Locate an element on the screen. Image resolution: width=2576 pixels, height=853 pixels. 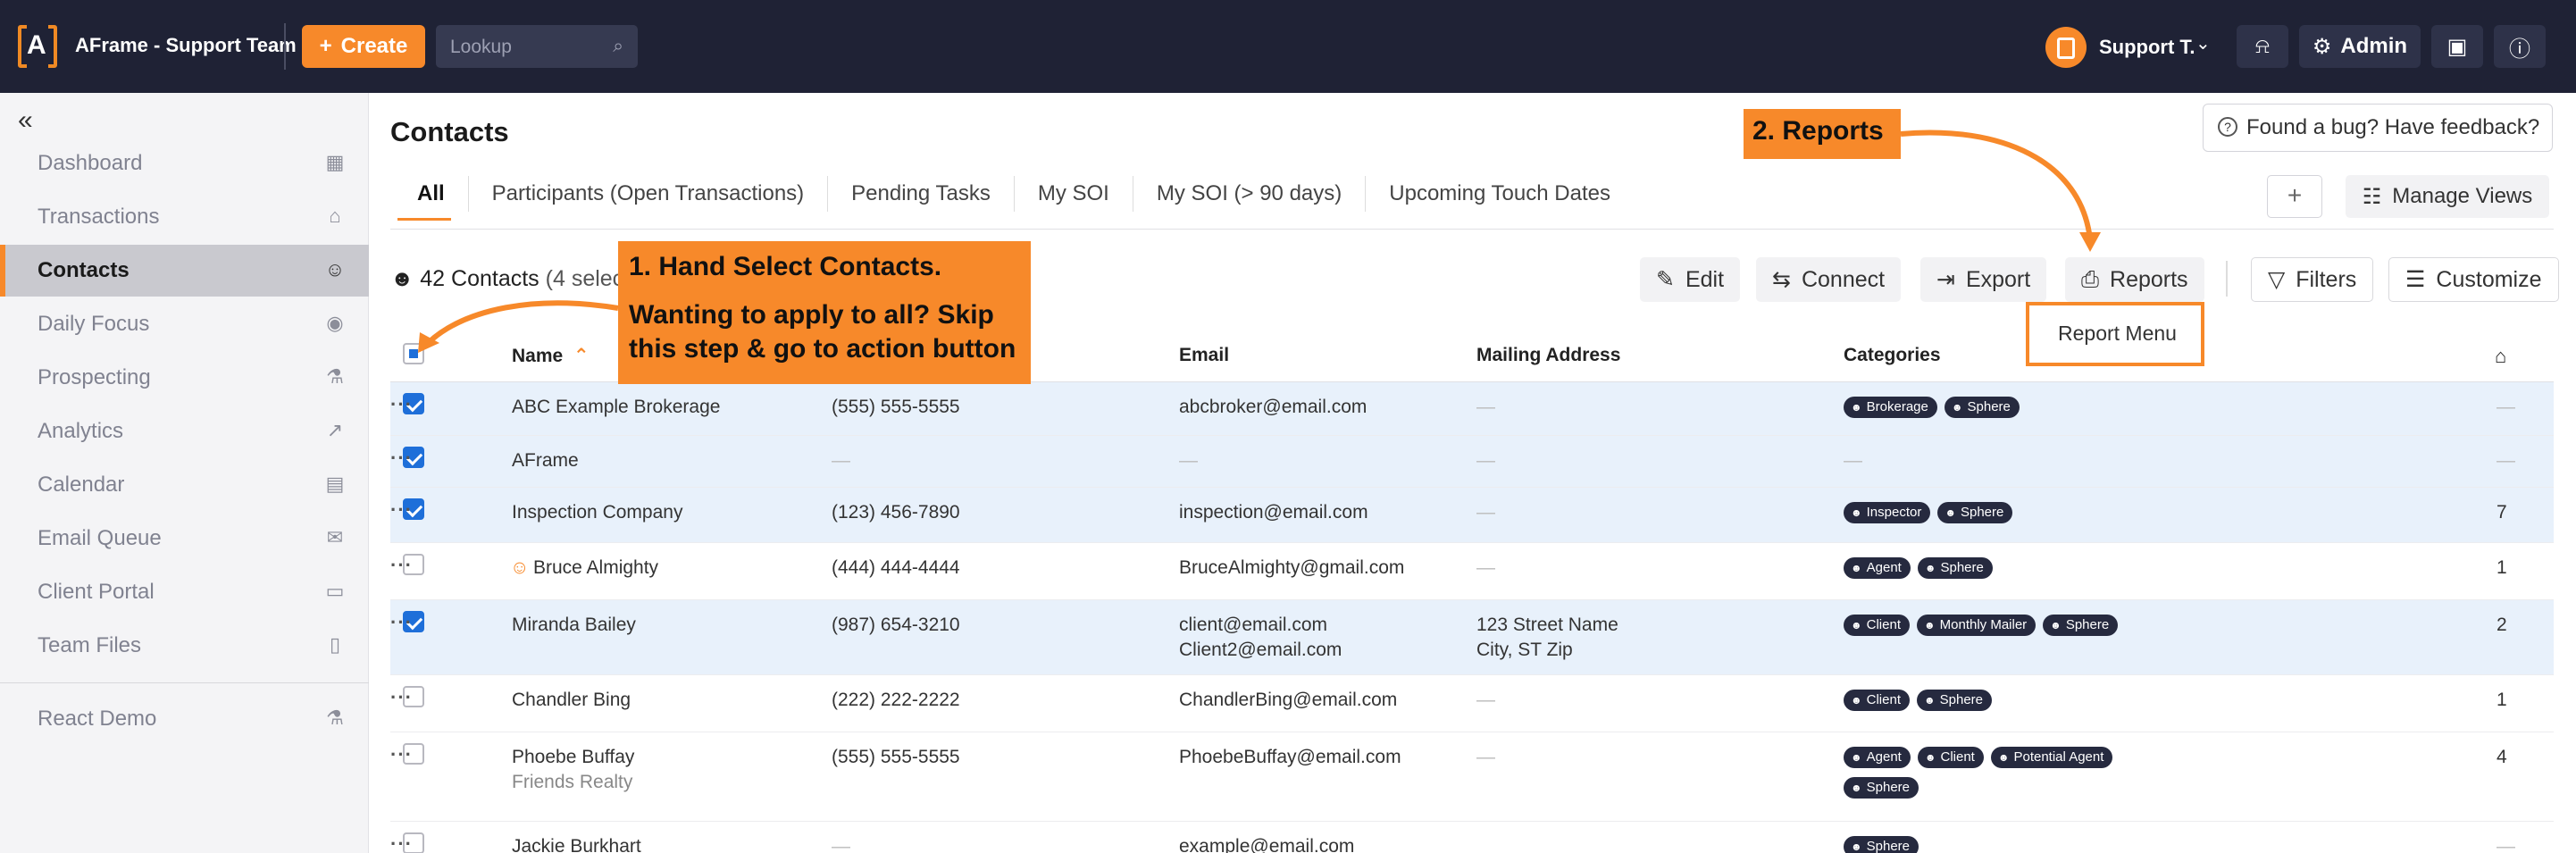
chevron-down-icon: ⌄ is located at coordinates (2203, 43).